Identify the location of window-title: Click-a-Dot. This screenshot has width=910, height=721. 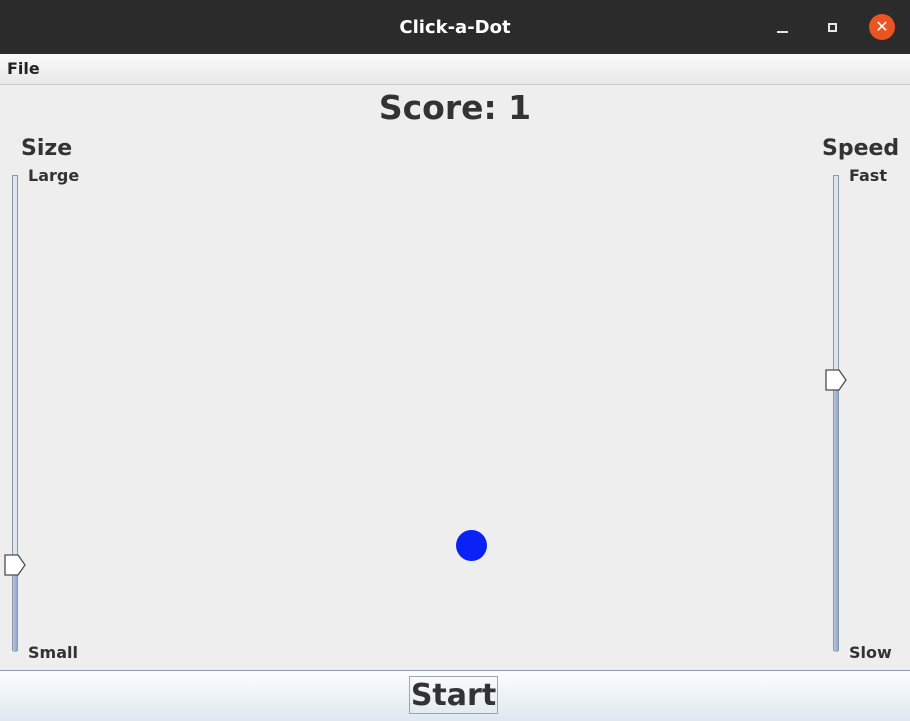
(455, 27).